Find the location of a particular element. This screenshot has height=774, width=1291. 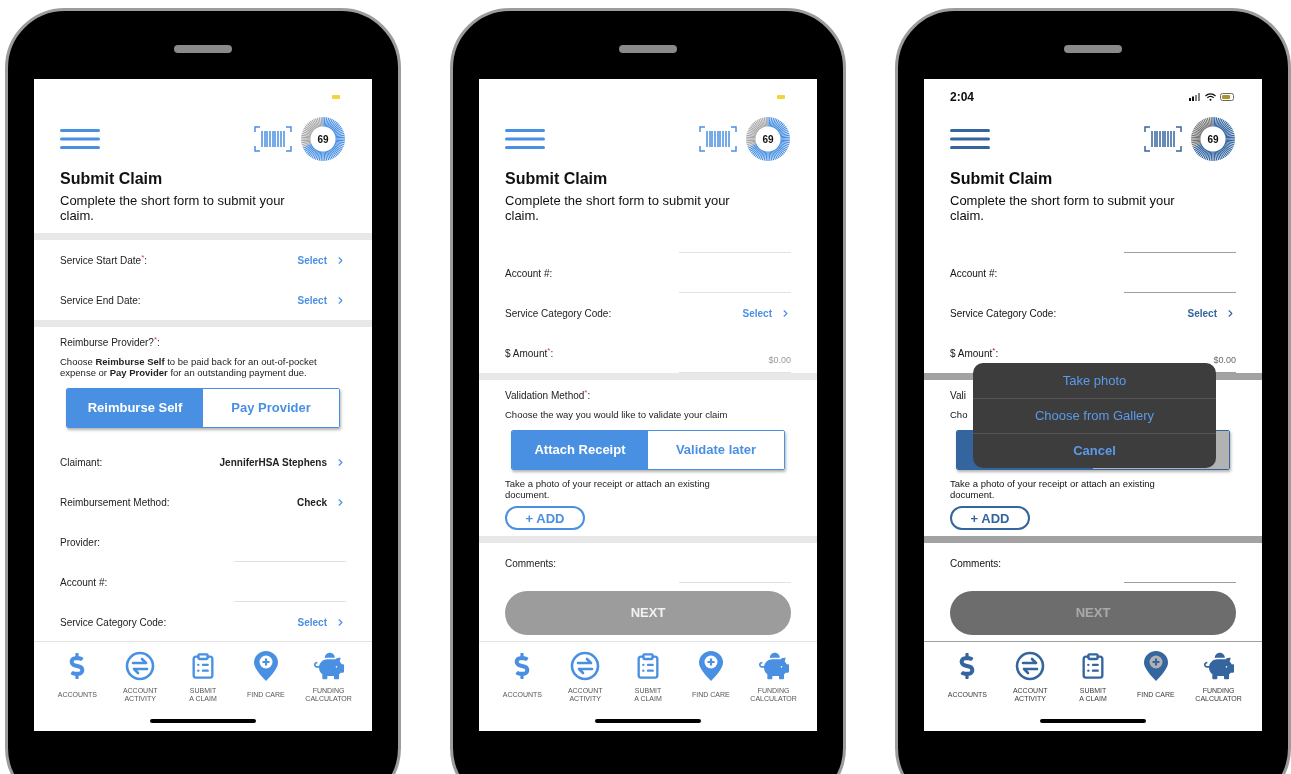

segment-tab: Pay Provider is located at coordinates (271, 408).